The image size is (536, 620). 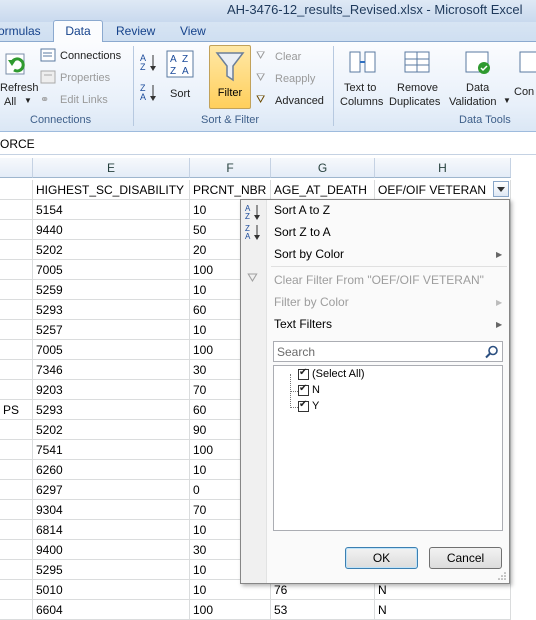 I want to click on filter-button: Filter, so click(x=230, y=77).